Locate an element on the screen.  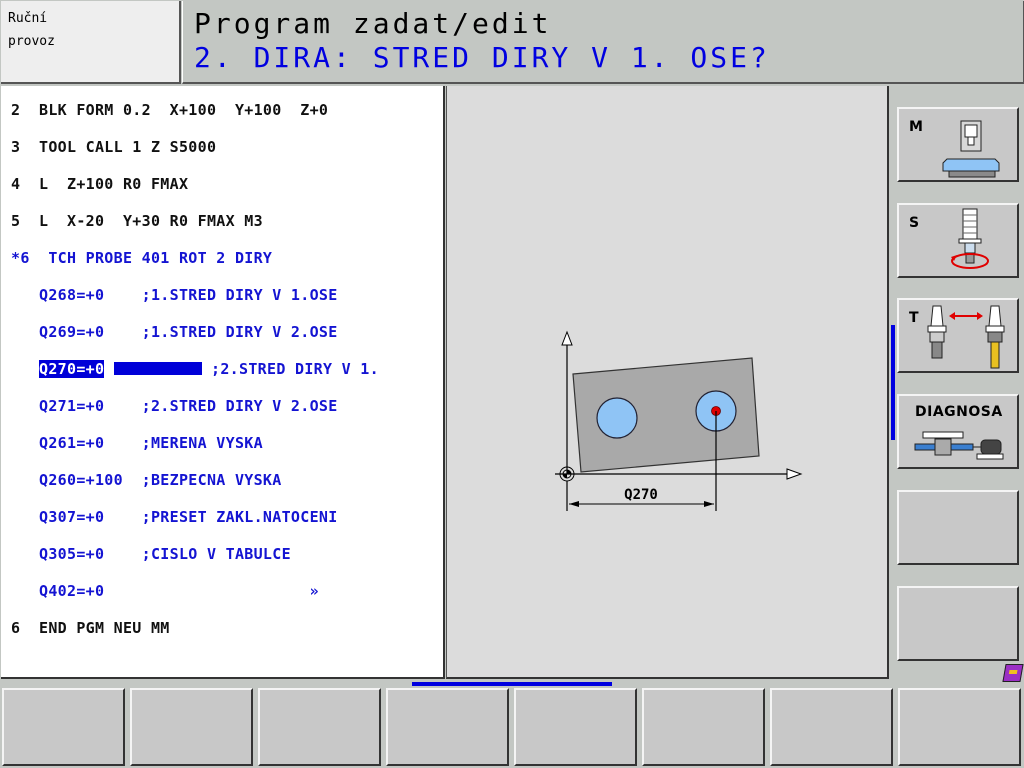
program-line: Q269=+0 ;1.STRED DIRY V 2.OSE is located at coordinates (174, 332).